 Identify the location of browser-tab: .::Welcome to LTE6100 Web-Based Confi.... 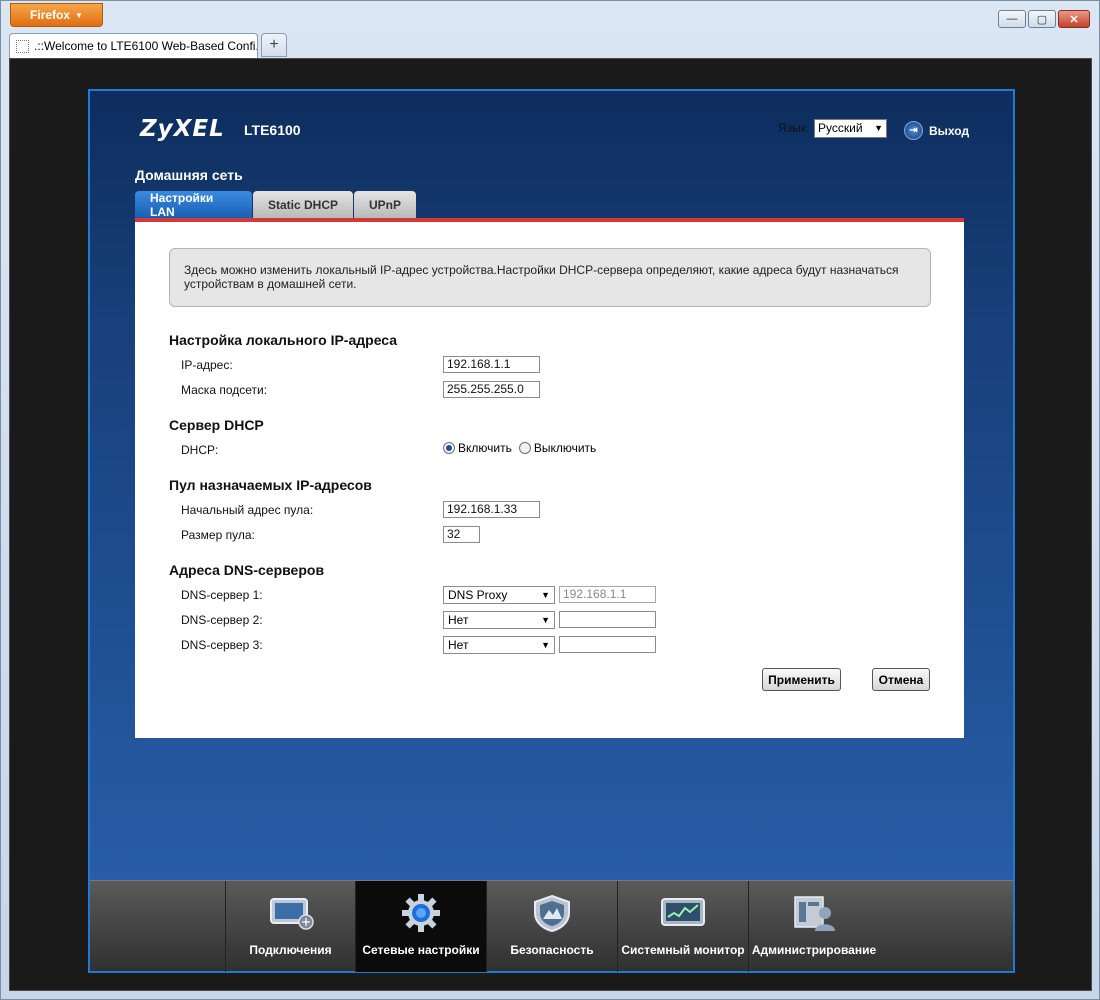
(133, 45).